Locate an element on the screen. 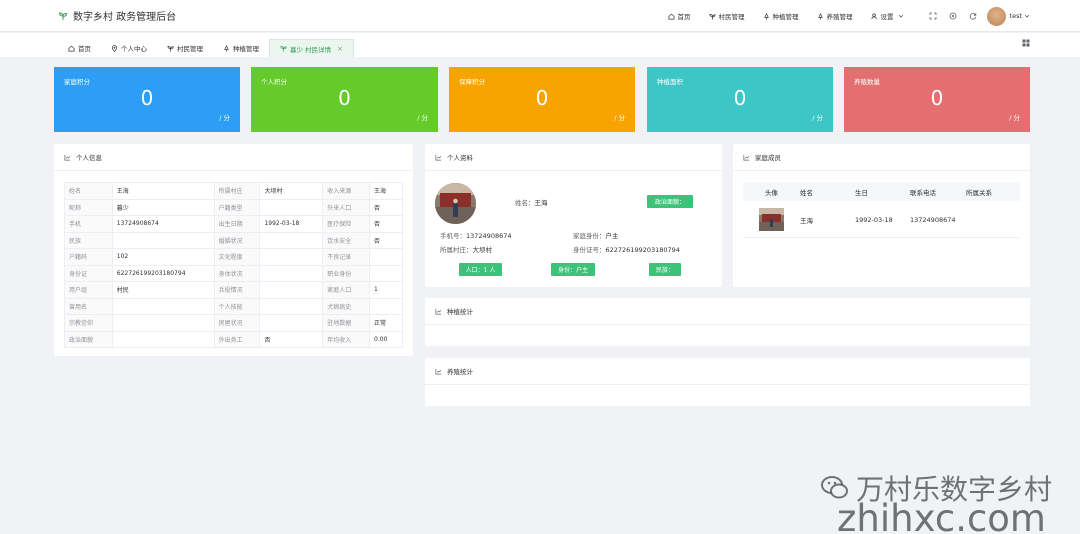  stat-label: 保障积分 is located at coordinates (472, 82).